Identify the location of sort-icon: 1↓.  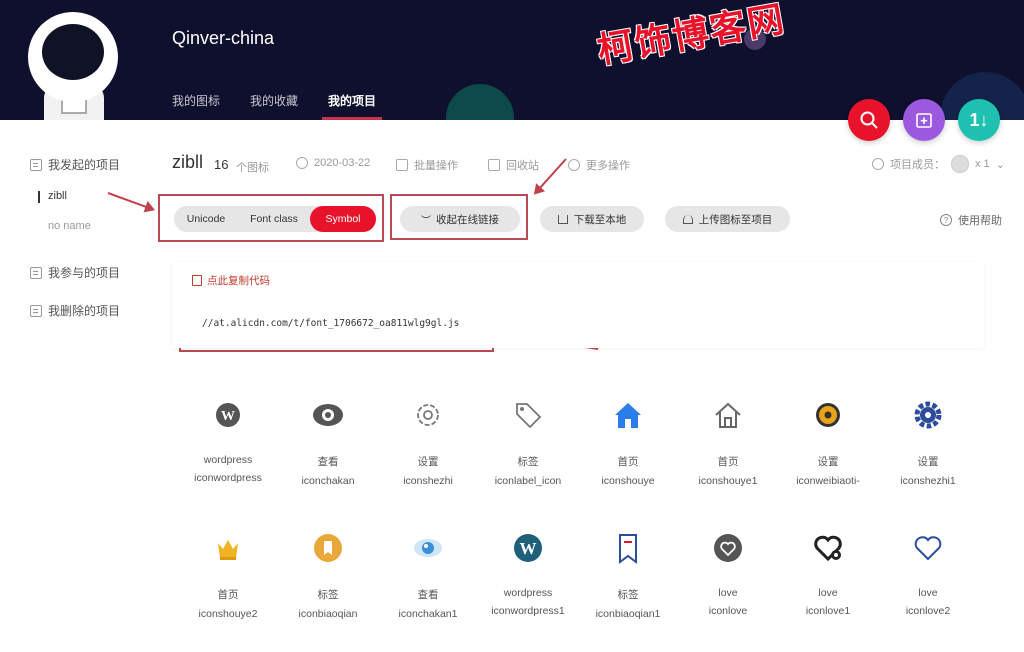
(979, 119).